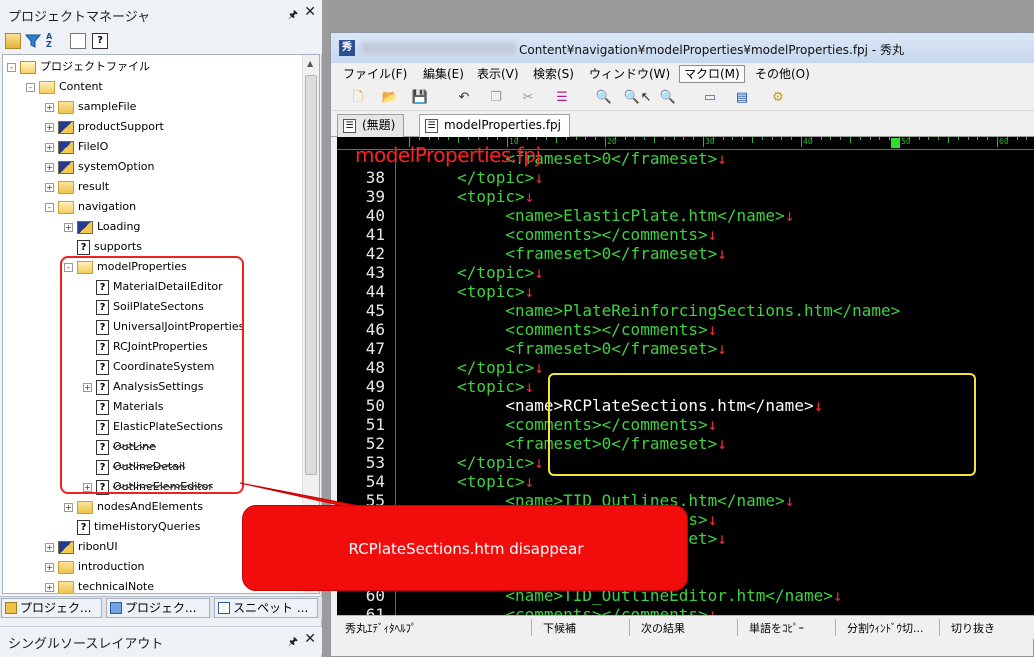 The height and width of the screenshot is (657, 1034). What do you see at coordinates (629, 74) in the screenshot?
I see `menu-item: ウィンドウ(W)` at bounding box center [629, 74].